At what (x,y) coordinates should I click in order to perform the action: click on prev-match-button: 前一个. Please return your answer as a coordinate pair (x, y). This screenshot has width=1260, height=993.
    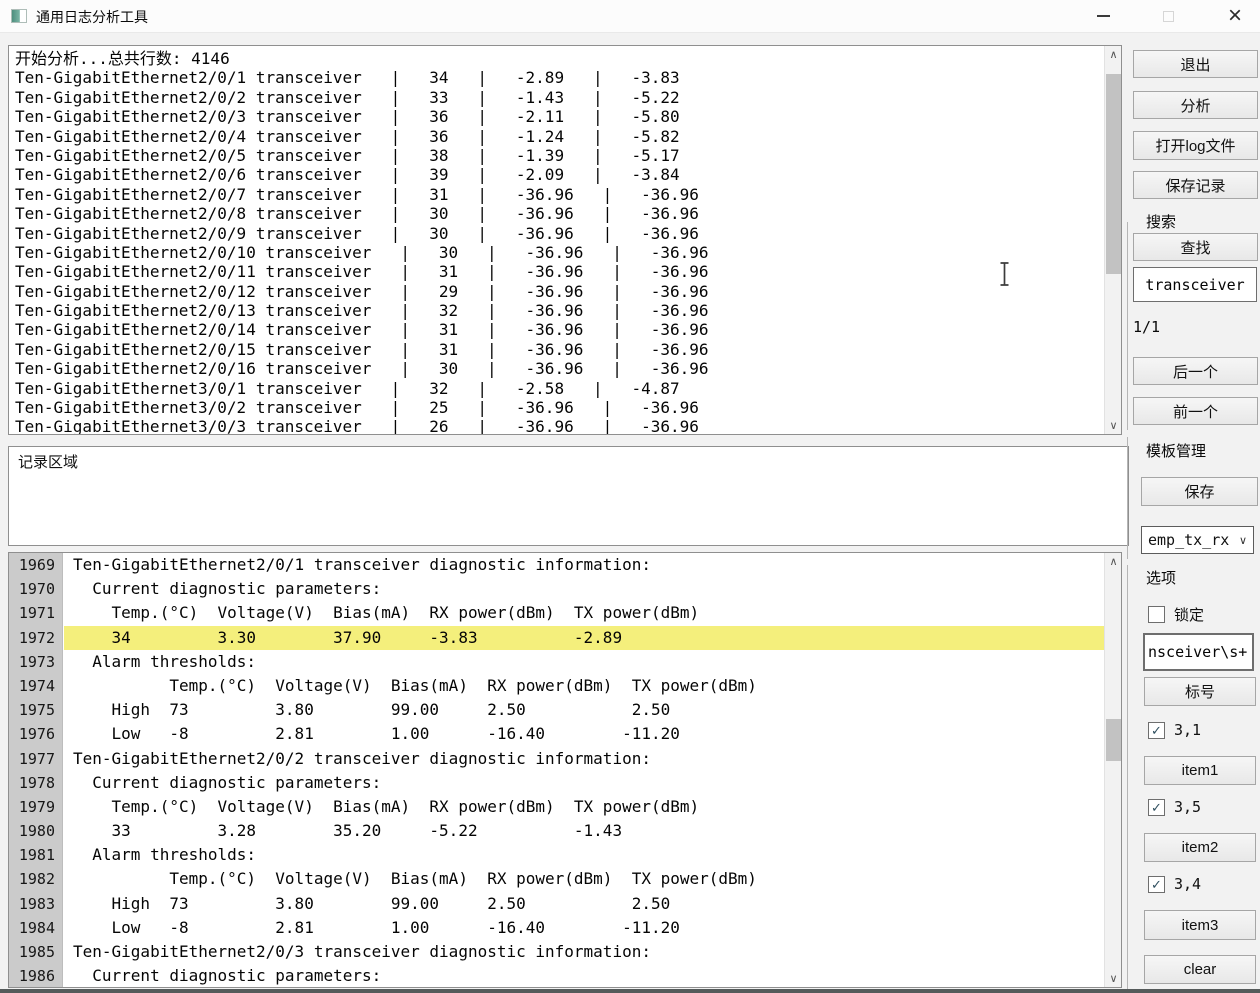
    Looking at the image, I should click on (1195, 411).